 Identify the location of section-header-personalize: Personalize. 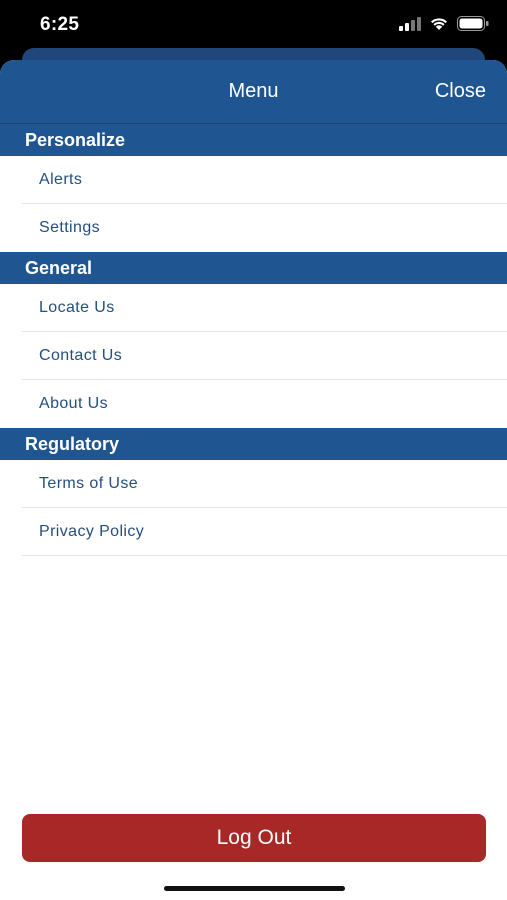
(253, 140).